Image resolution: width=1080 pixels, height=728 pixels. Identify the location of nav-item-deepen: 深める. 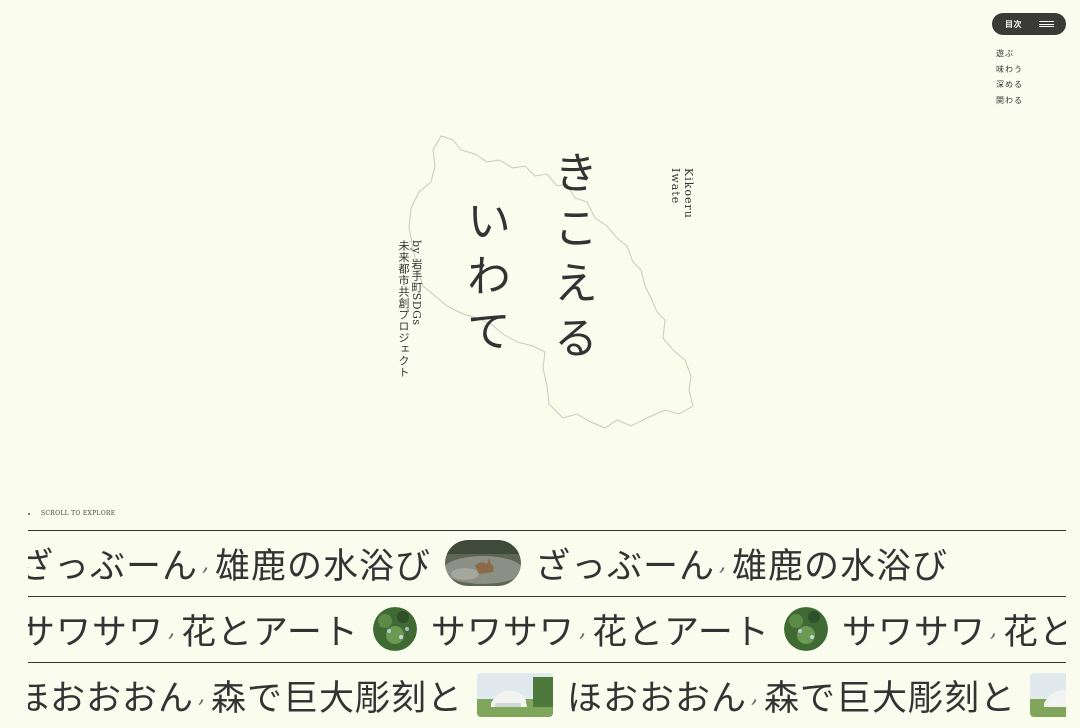
(1009, 85).